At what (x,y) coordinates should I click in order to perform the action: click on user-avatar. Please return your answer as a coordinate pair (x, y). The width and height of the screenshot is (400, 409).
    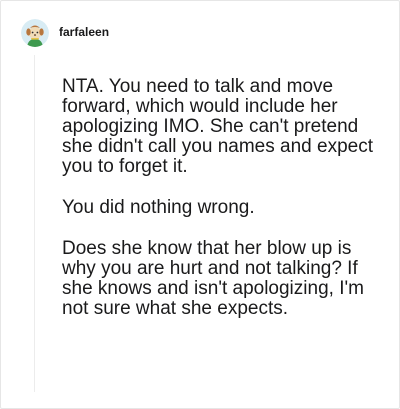
    Looking at the image, I should click on (35, 33).